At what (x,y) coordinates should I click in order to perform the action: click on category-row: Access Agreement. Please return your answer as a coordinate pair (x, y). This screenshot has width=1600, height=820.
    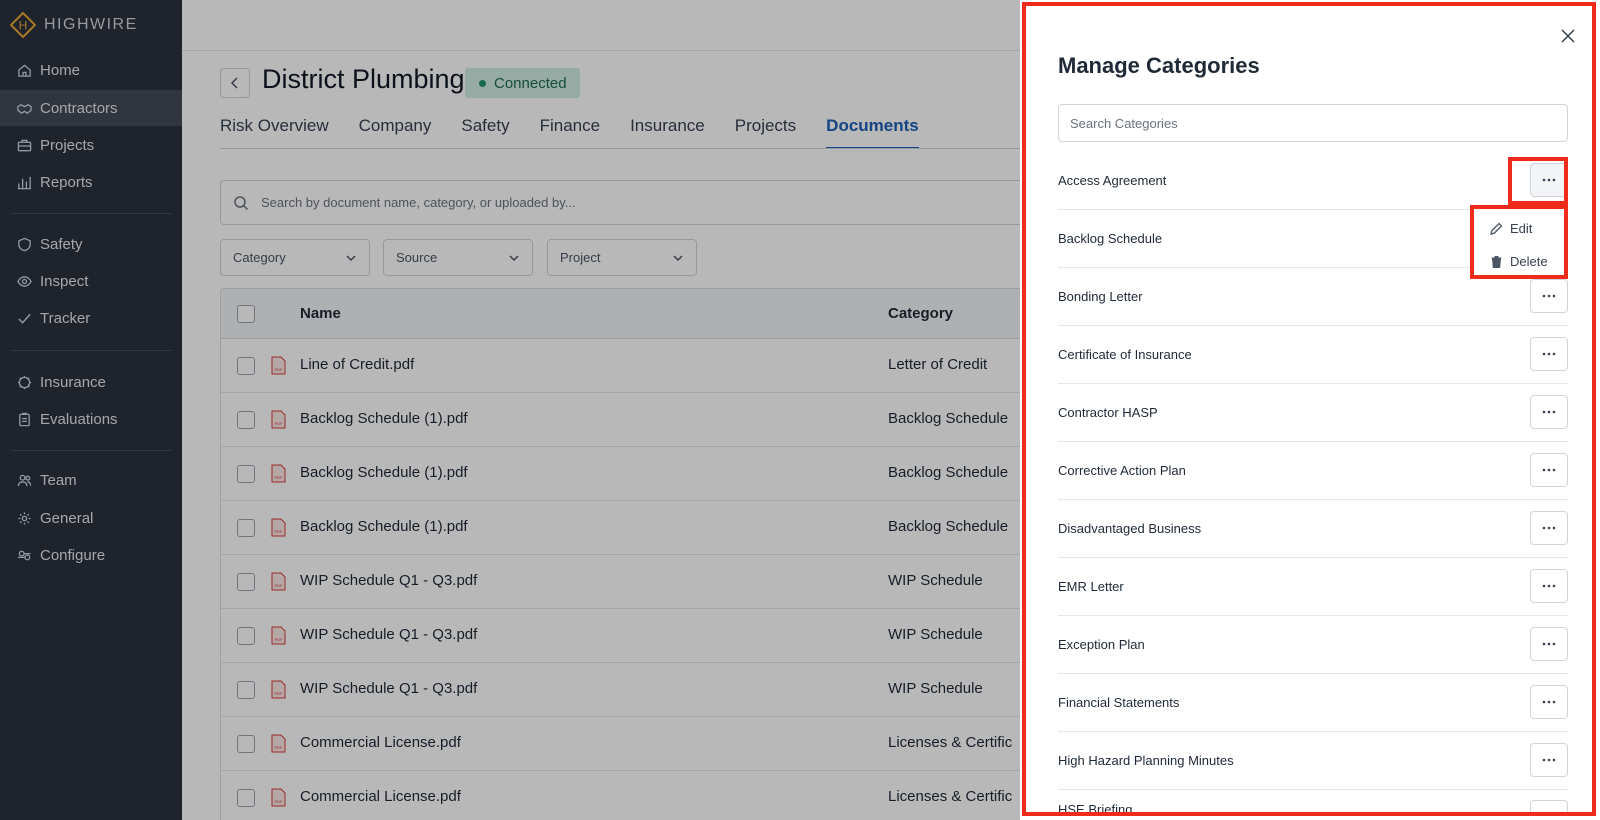
    Looking at the image, I should click on (1313, 181).